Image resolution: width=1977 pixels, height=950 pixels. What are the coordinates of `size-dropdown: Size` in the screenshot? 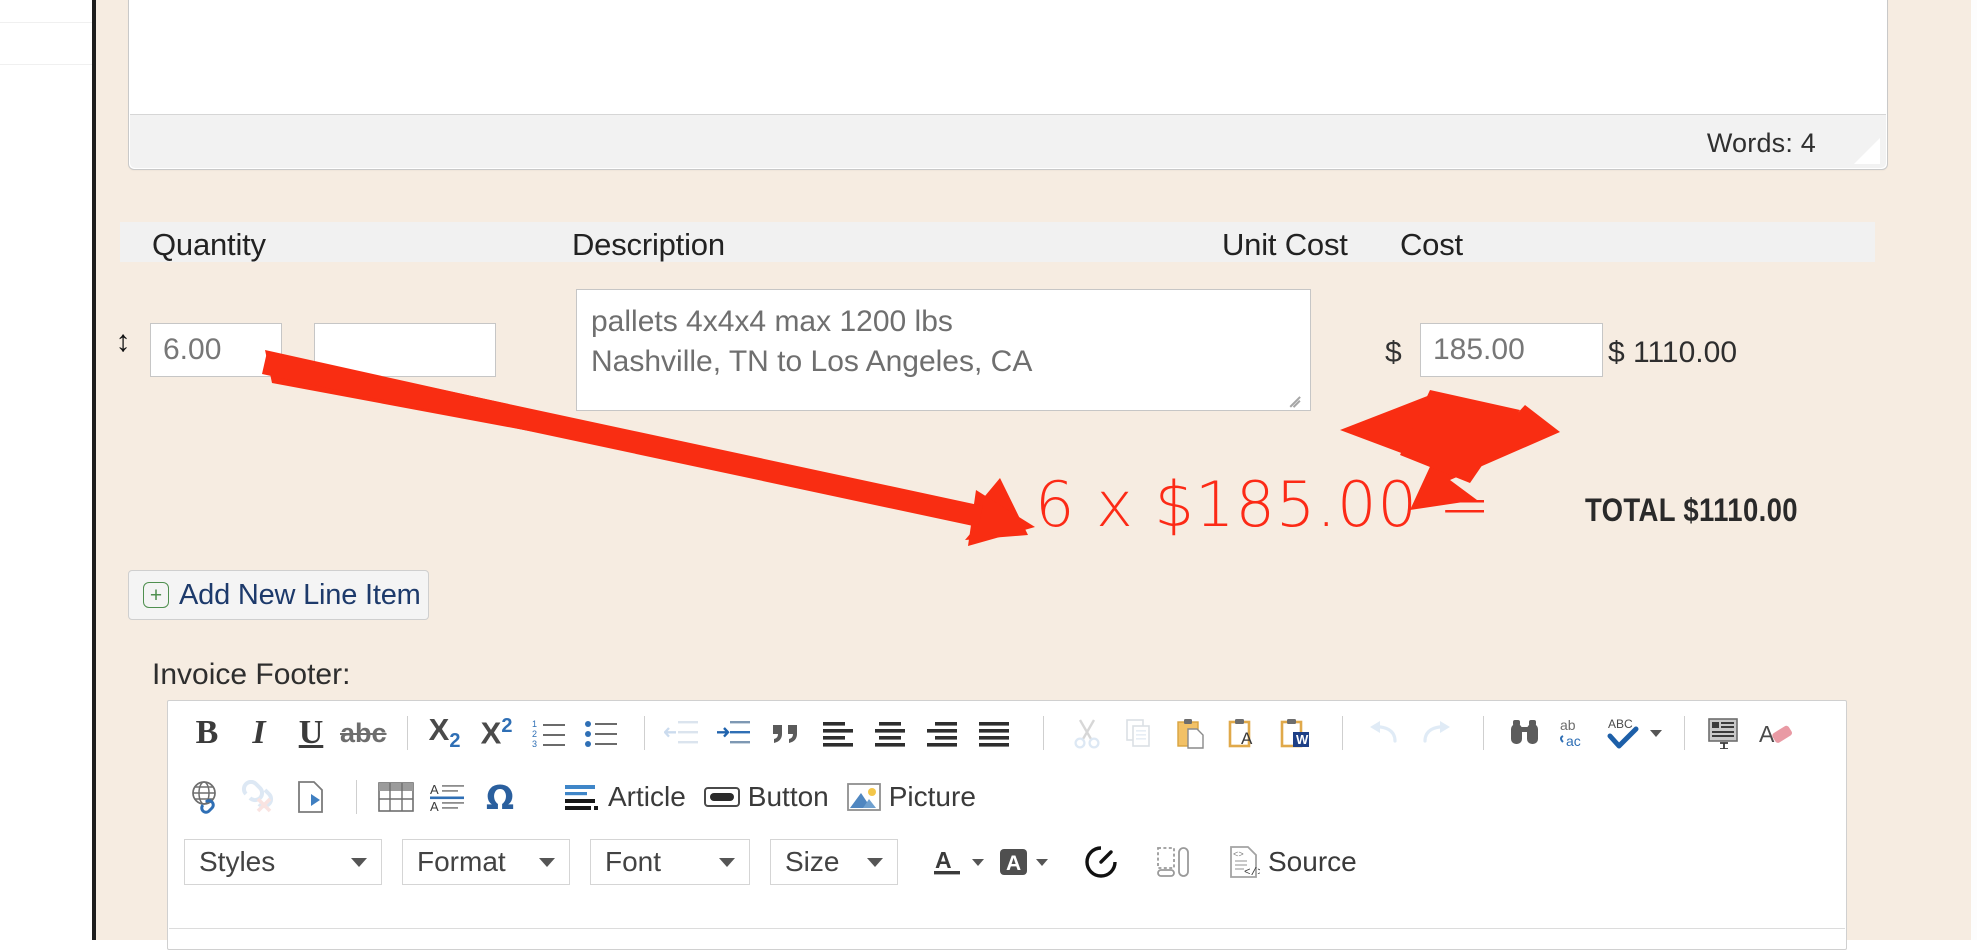 It's located at (834, 862).